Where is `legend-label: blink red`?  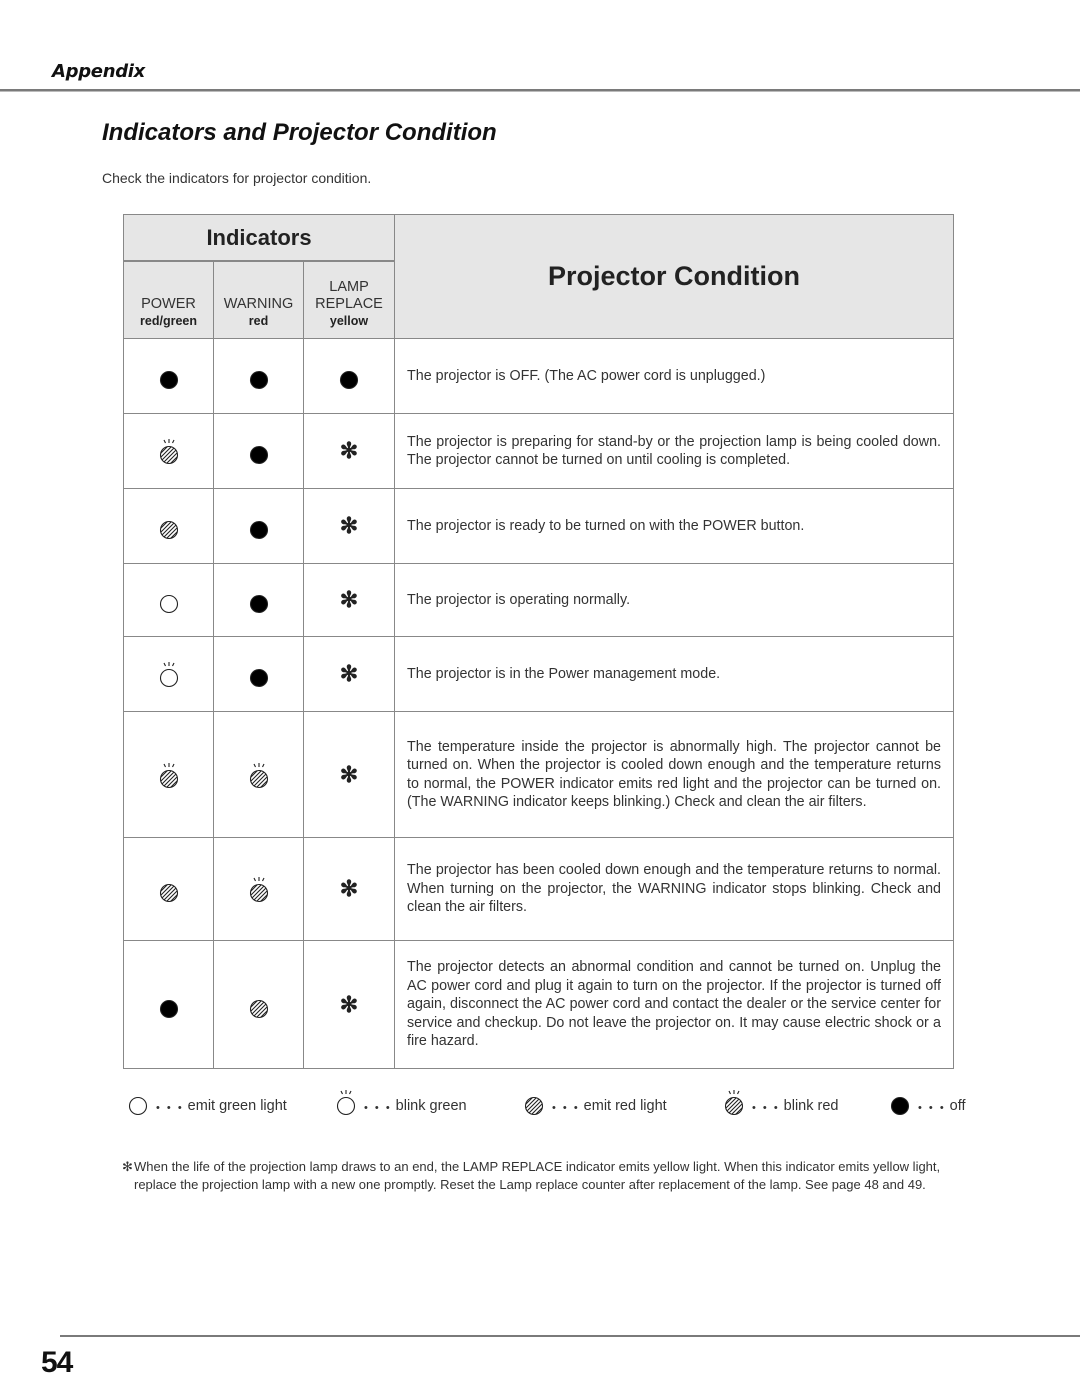
legend-label: blink red is located at coordinates (811, 1106).